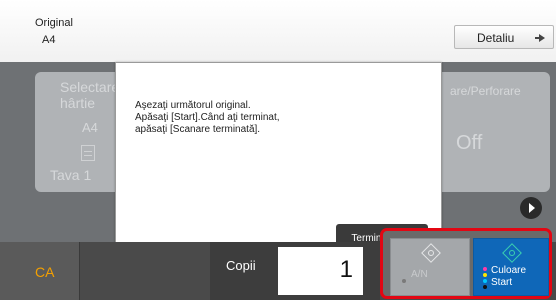 The height and width of the screenshot is (300, 556). Describe the element at coordinates (485, 269) in the screenshot. I see `magenta-dot-icon` at that location.